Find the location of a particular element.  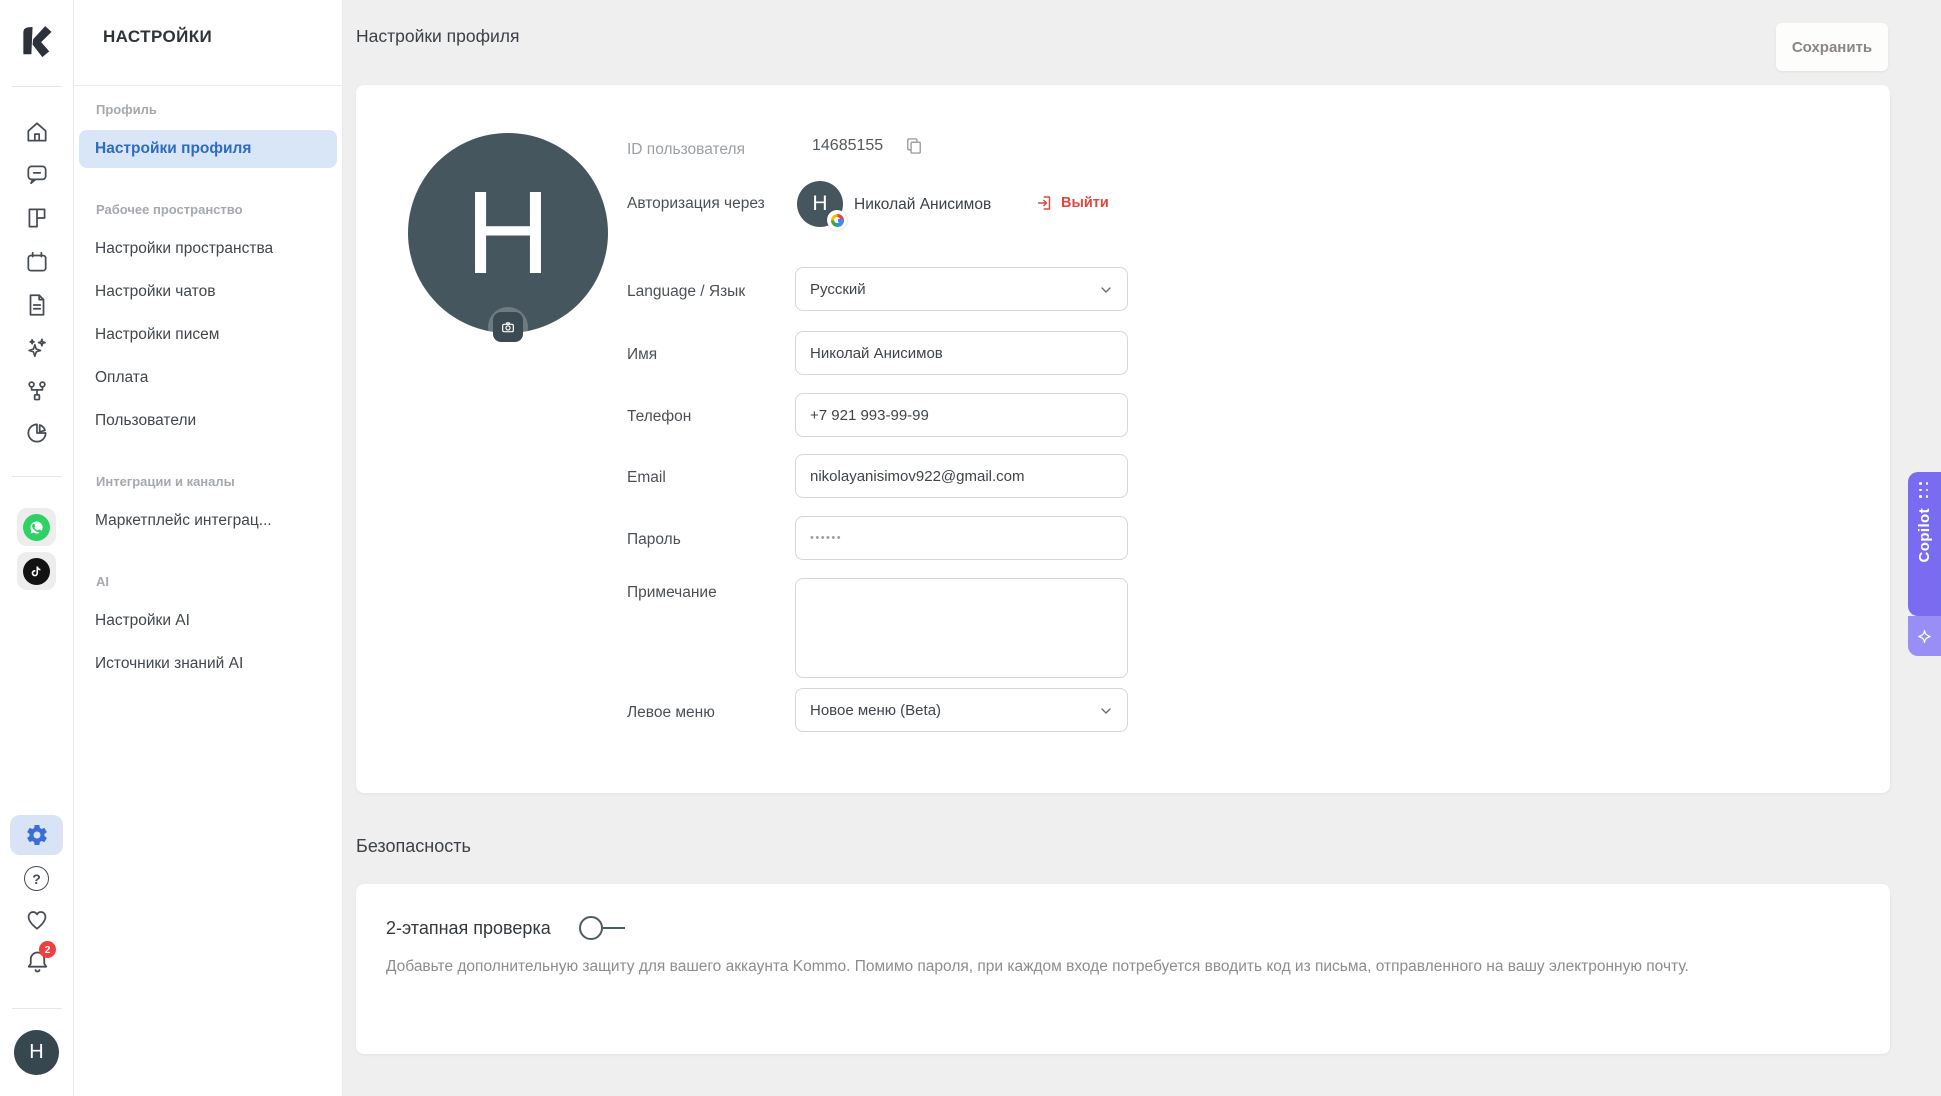

tiktok-channel-icon is located at coordinates (36, 571).